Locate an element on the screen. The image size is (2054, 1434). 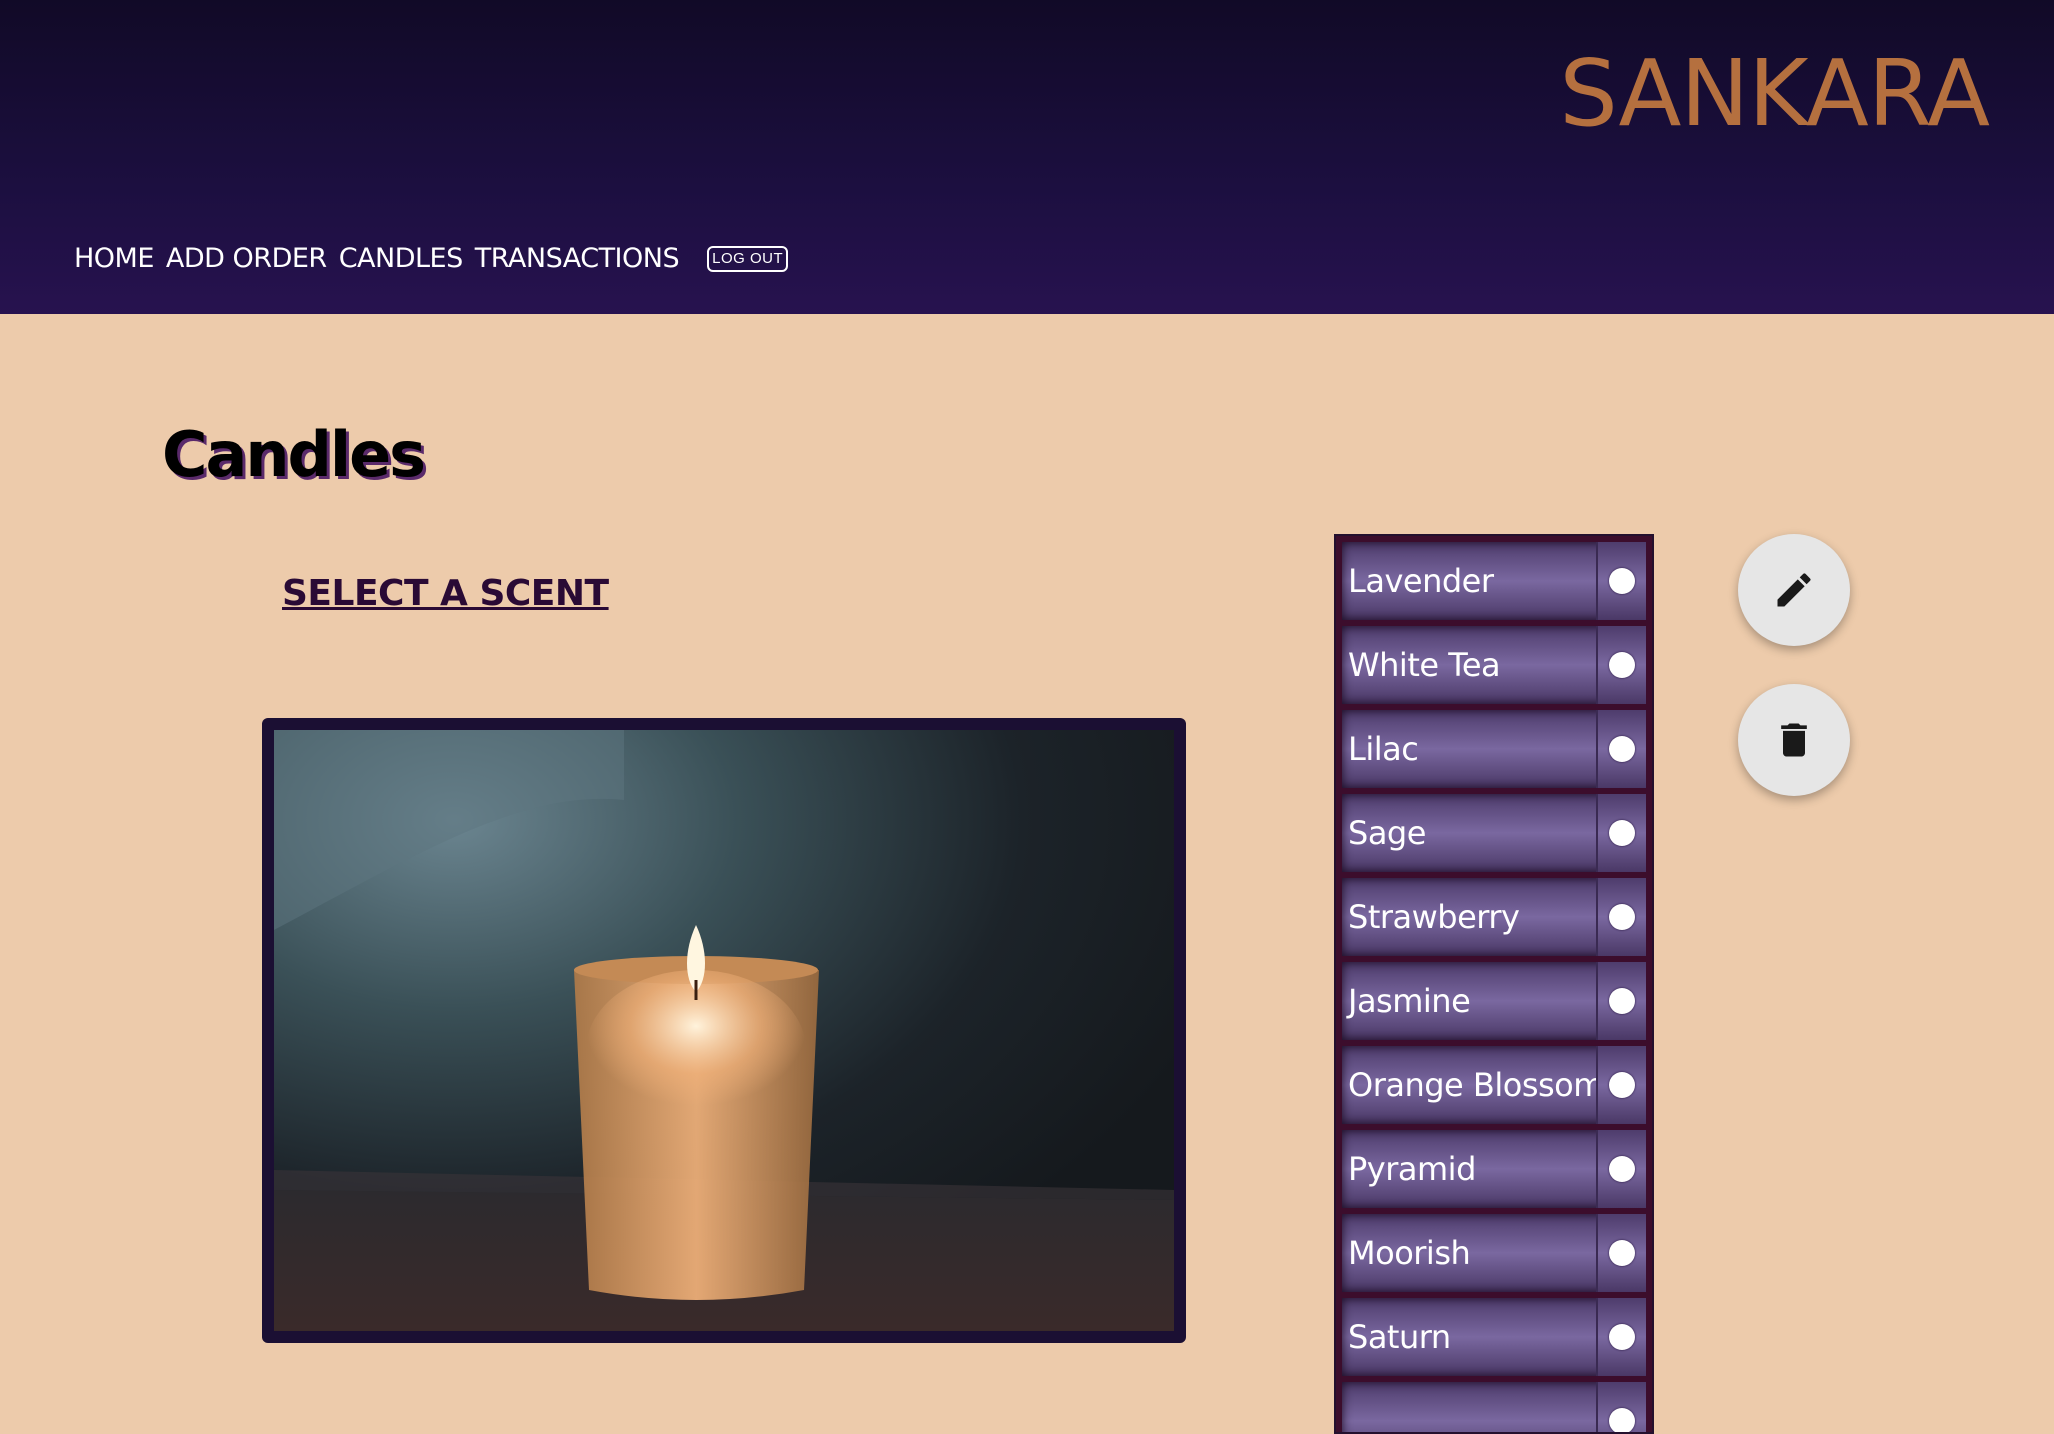
scent-option-strawberry: Strawberry is located at coordinates (1494, 917).